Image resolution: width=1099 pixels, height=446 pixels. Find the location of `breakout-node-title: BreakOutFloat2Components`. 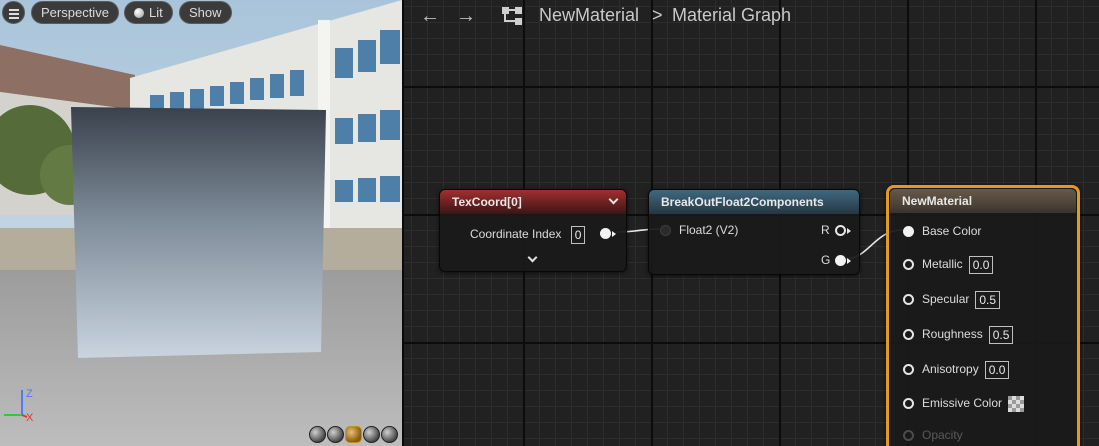

breakout-node-title: BreakOutFloat2Components is located at coordinates (742, 202).